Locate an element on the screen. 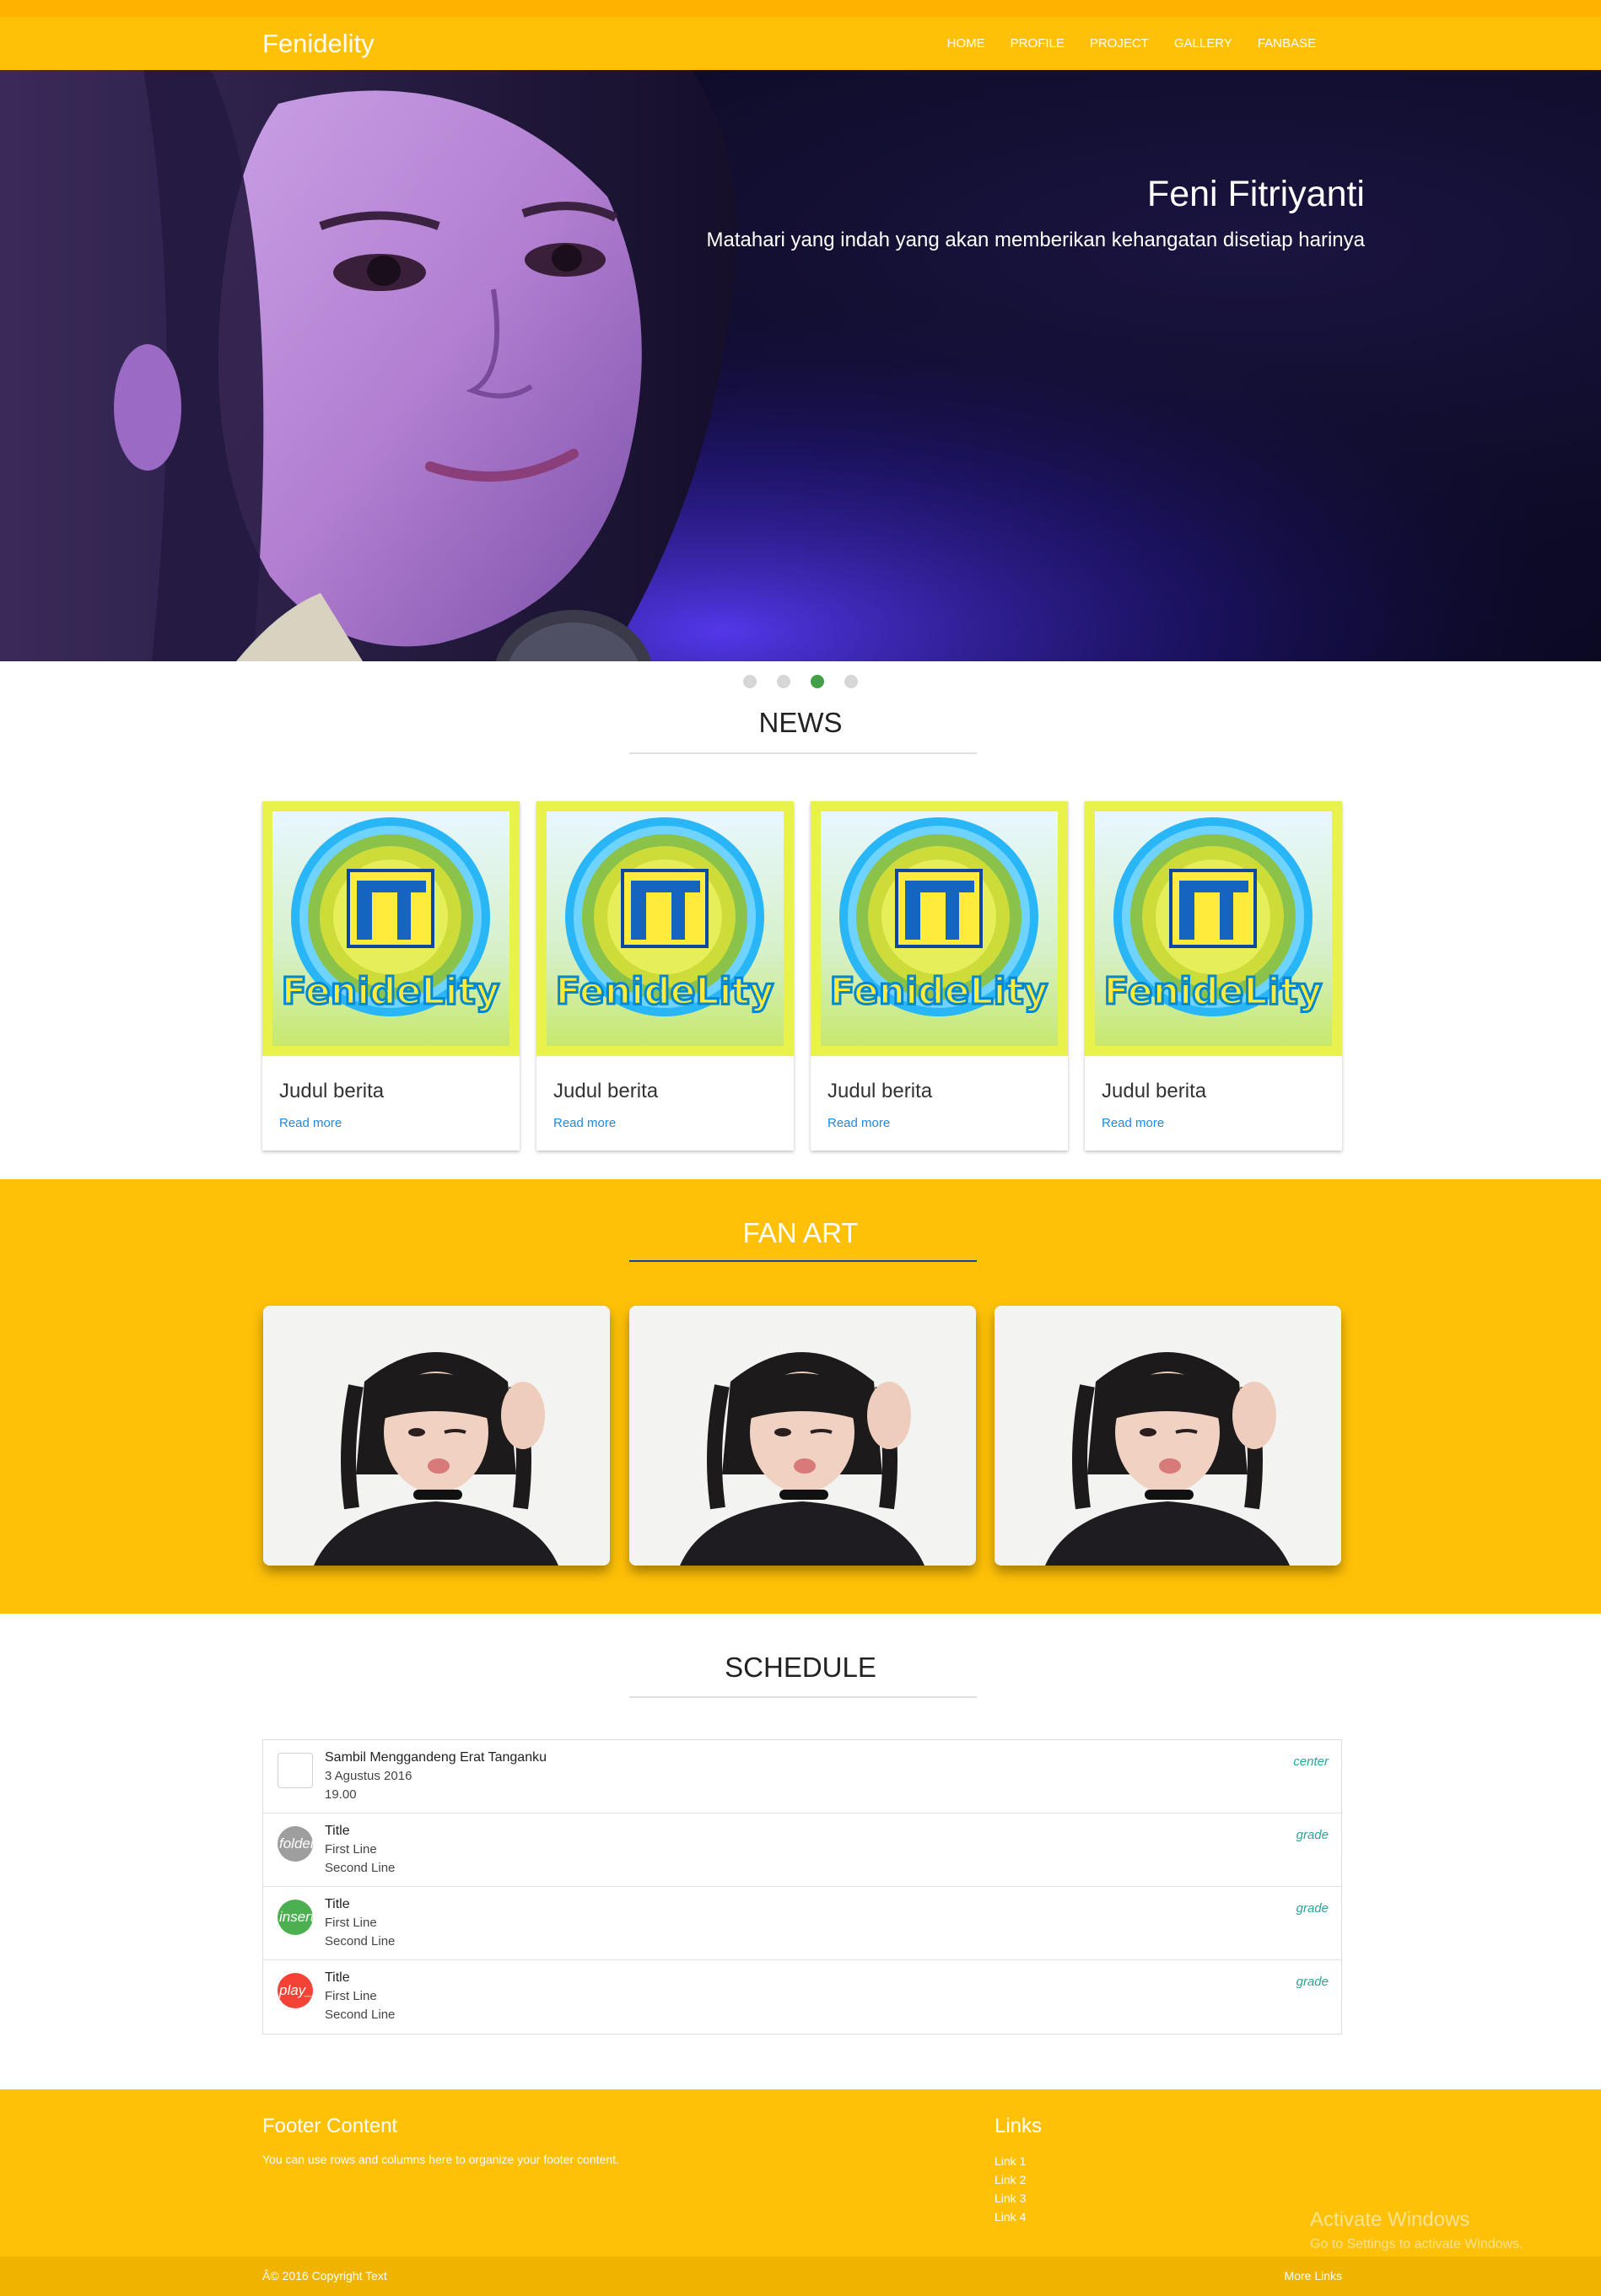 Image resolution: width=1601 pixels, height=2296 pixels. nav-link-project: PROJECT is located at coordinates (1119, 43).